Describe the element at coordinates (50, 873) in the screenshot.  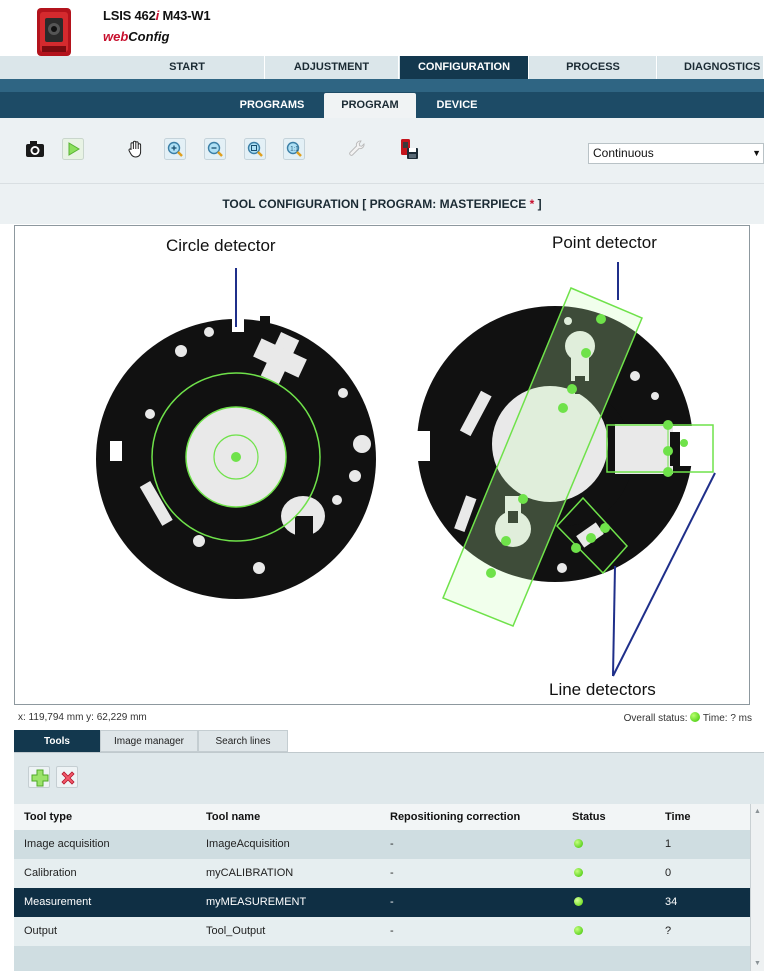
I see `cell-tool-type: Calibration` at that location.